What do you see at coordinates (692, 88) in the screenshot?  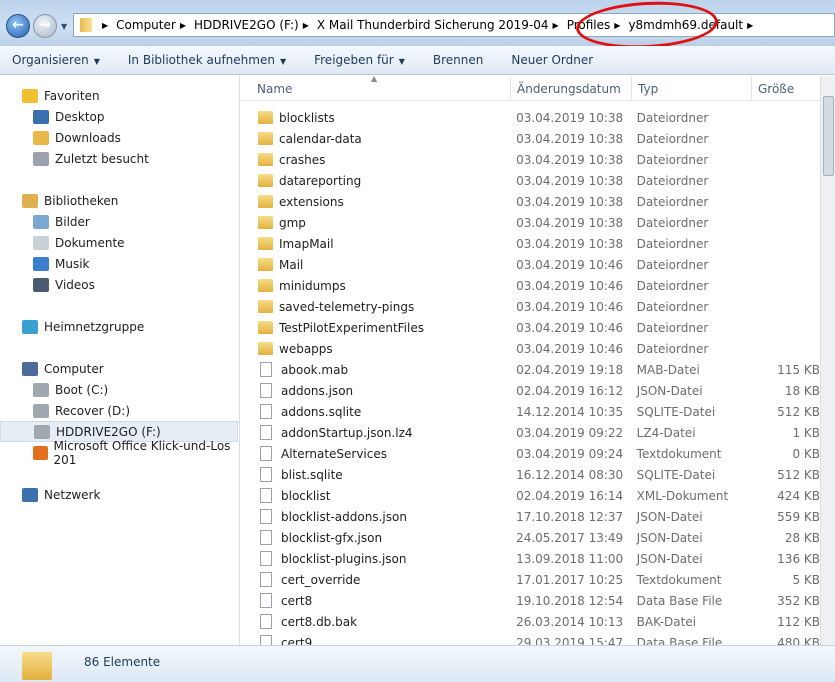 I see `column-header-type: Typ` at bounding box center [692, 88].